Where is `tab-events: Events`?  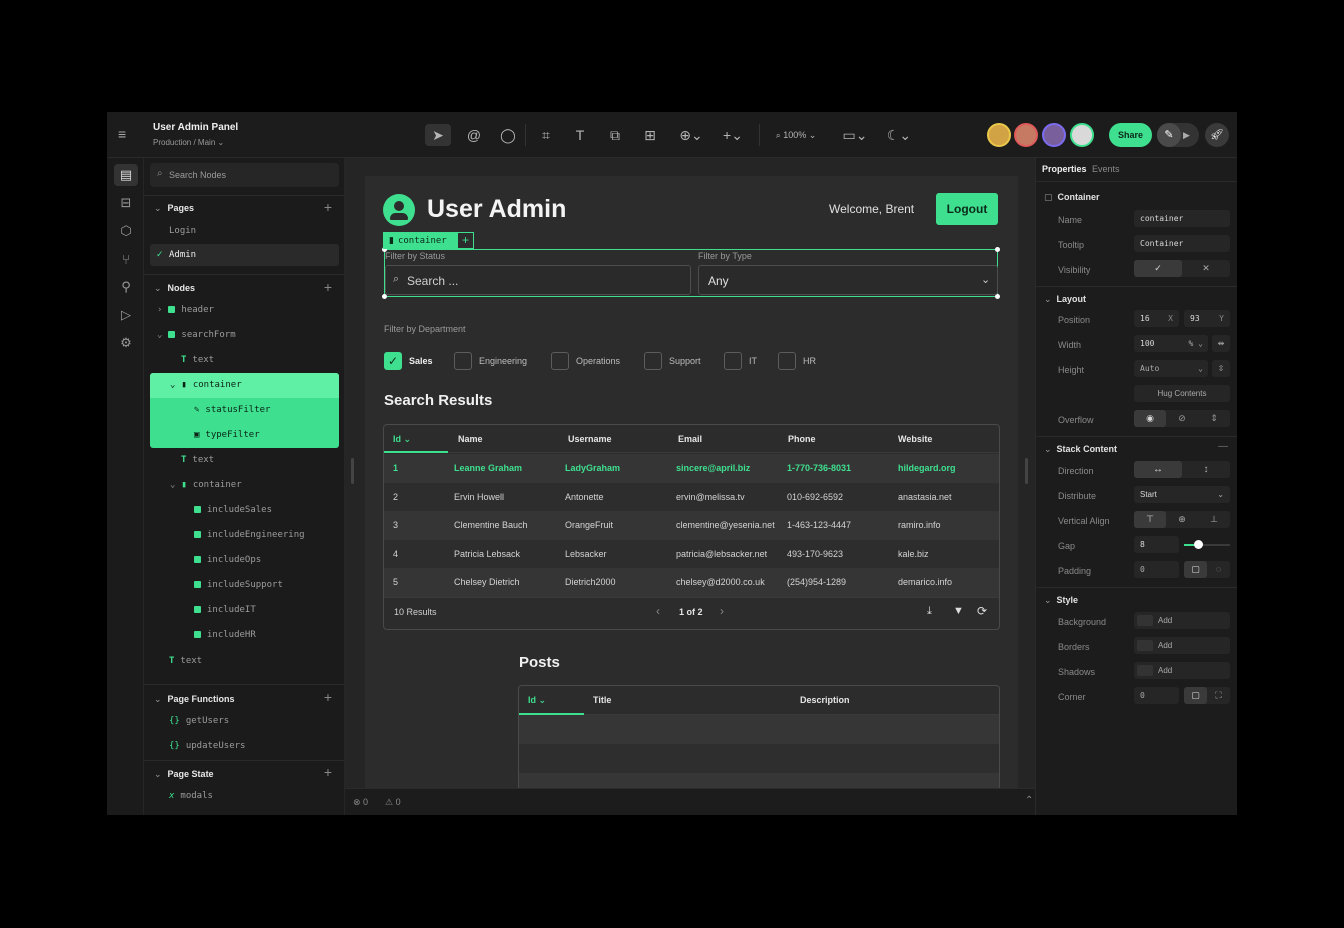
tab-events: Events is located at coordinates (1106, 169).